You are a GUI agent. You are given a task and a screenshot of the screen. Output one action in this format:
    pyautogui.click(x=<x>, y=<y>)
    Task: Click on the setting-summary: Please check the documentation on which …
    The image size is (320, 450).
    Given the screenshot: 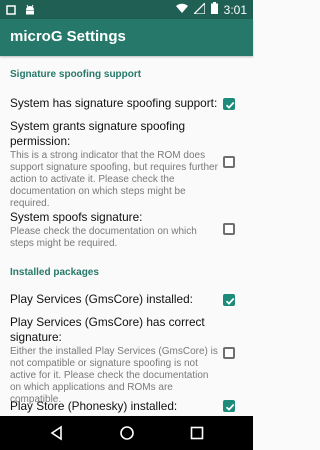 What is the action you would take?
    pyautogui.click(x=103, y=237)
    